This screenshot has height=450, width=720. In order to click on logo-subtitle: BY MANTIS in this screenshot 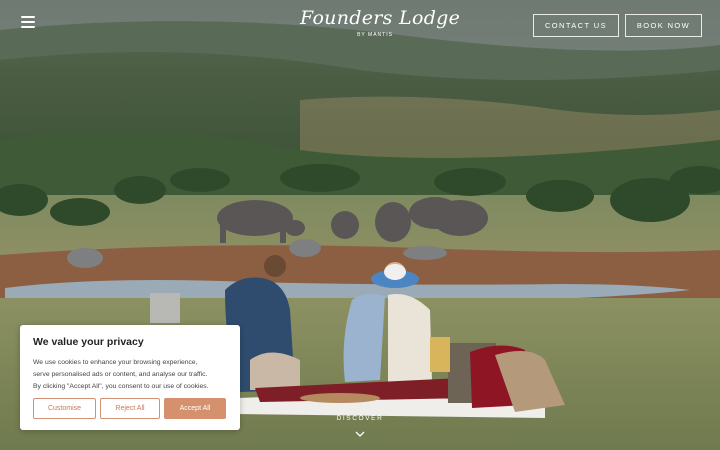, I will do `click(375, 35)`.